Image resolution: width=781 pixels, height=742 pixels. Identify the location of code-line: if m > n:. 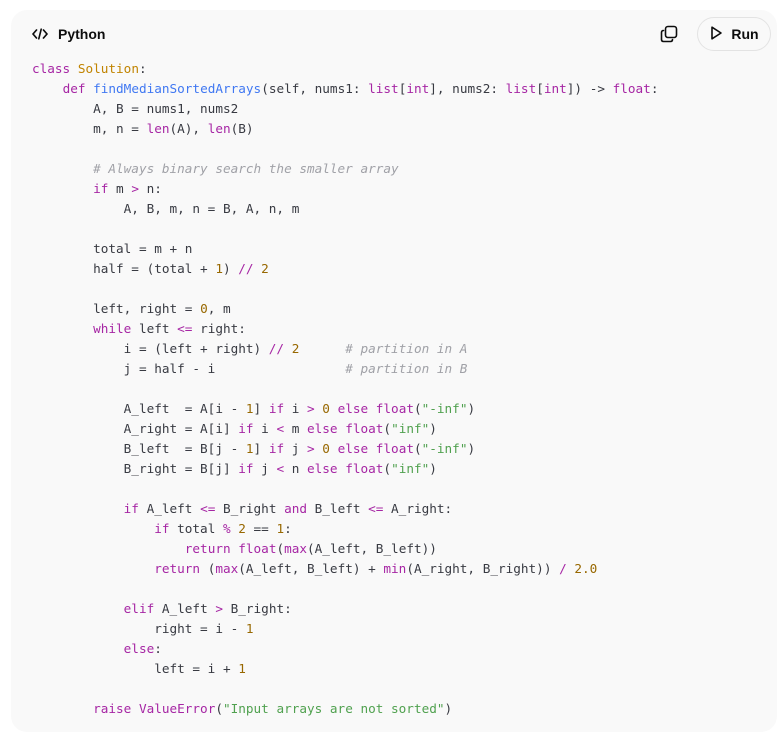
(345, 189).